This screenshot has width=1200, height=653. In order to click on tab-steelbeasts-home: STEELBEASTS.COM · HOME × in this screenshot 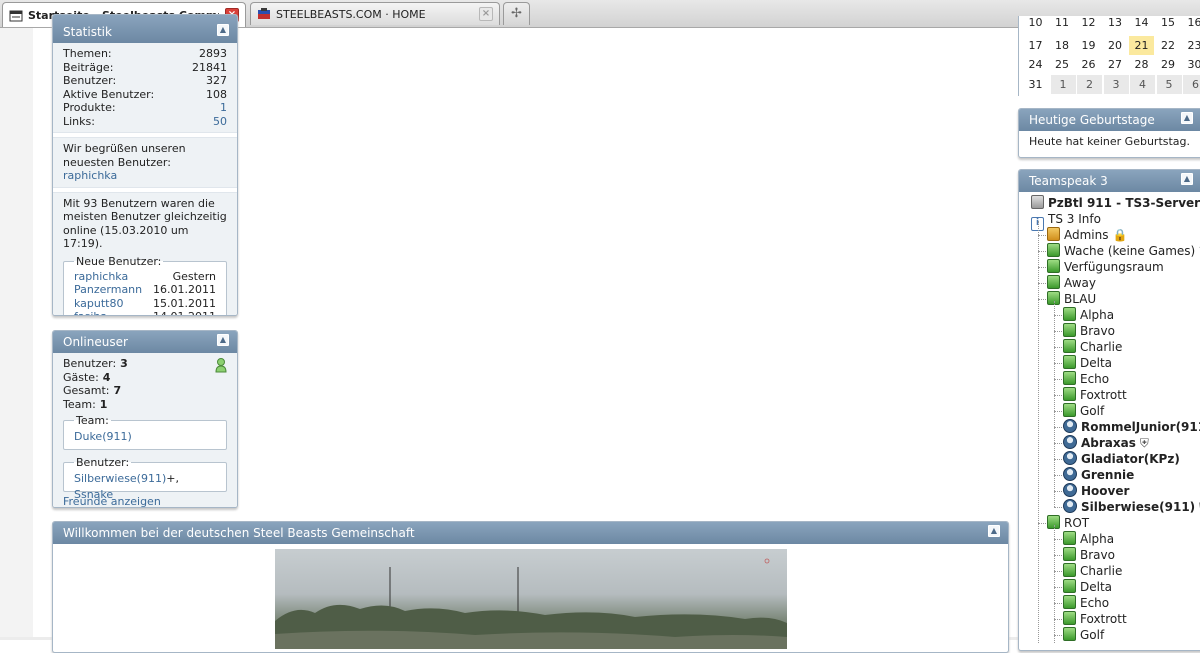, I will do `click(375, 13)`.